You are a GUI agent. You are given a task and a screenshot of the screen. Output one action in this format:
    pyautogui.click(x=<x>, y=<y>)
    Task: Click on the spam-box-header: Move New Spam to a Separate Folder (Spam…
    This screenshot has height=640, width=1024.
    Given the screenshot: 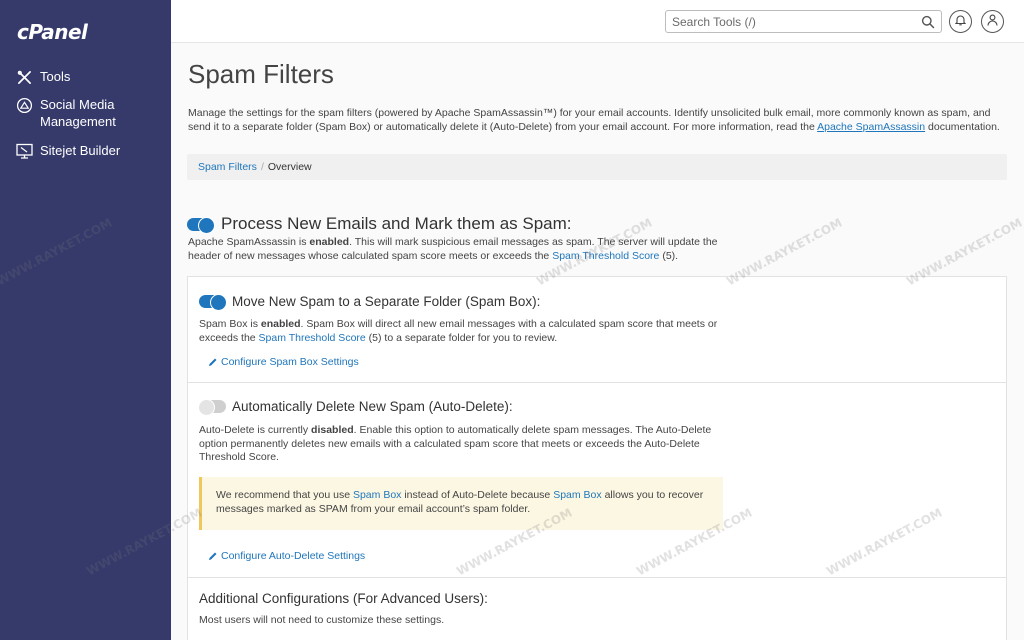 What is the action you would take?
    pyautogui.click(x=370, y=302)
    